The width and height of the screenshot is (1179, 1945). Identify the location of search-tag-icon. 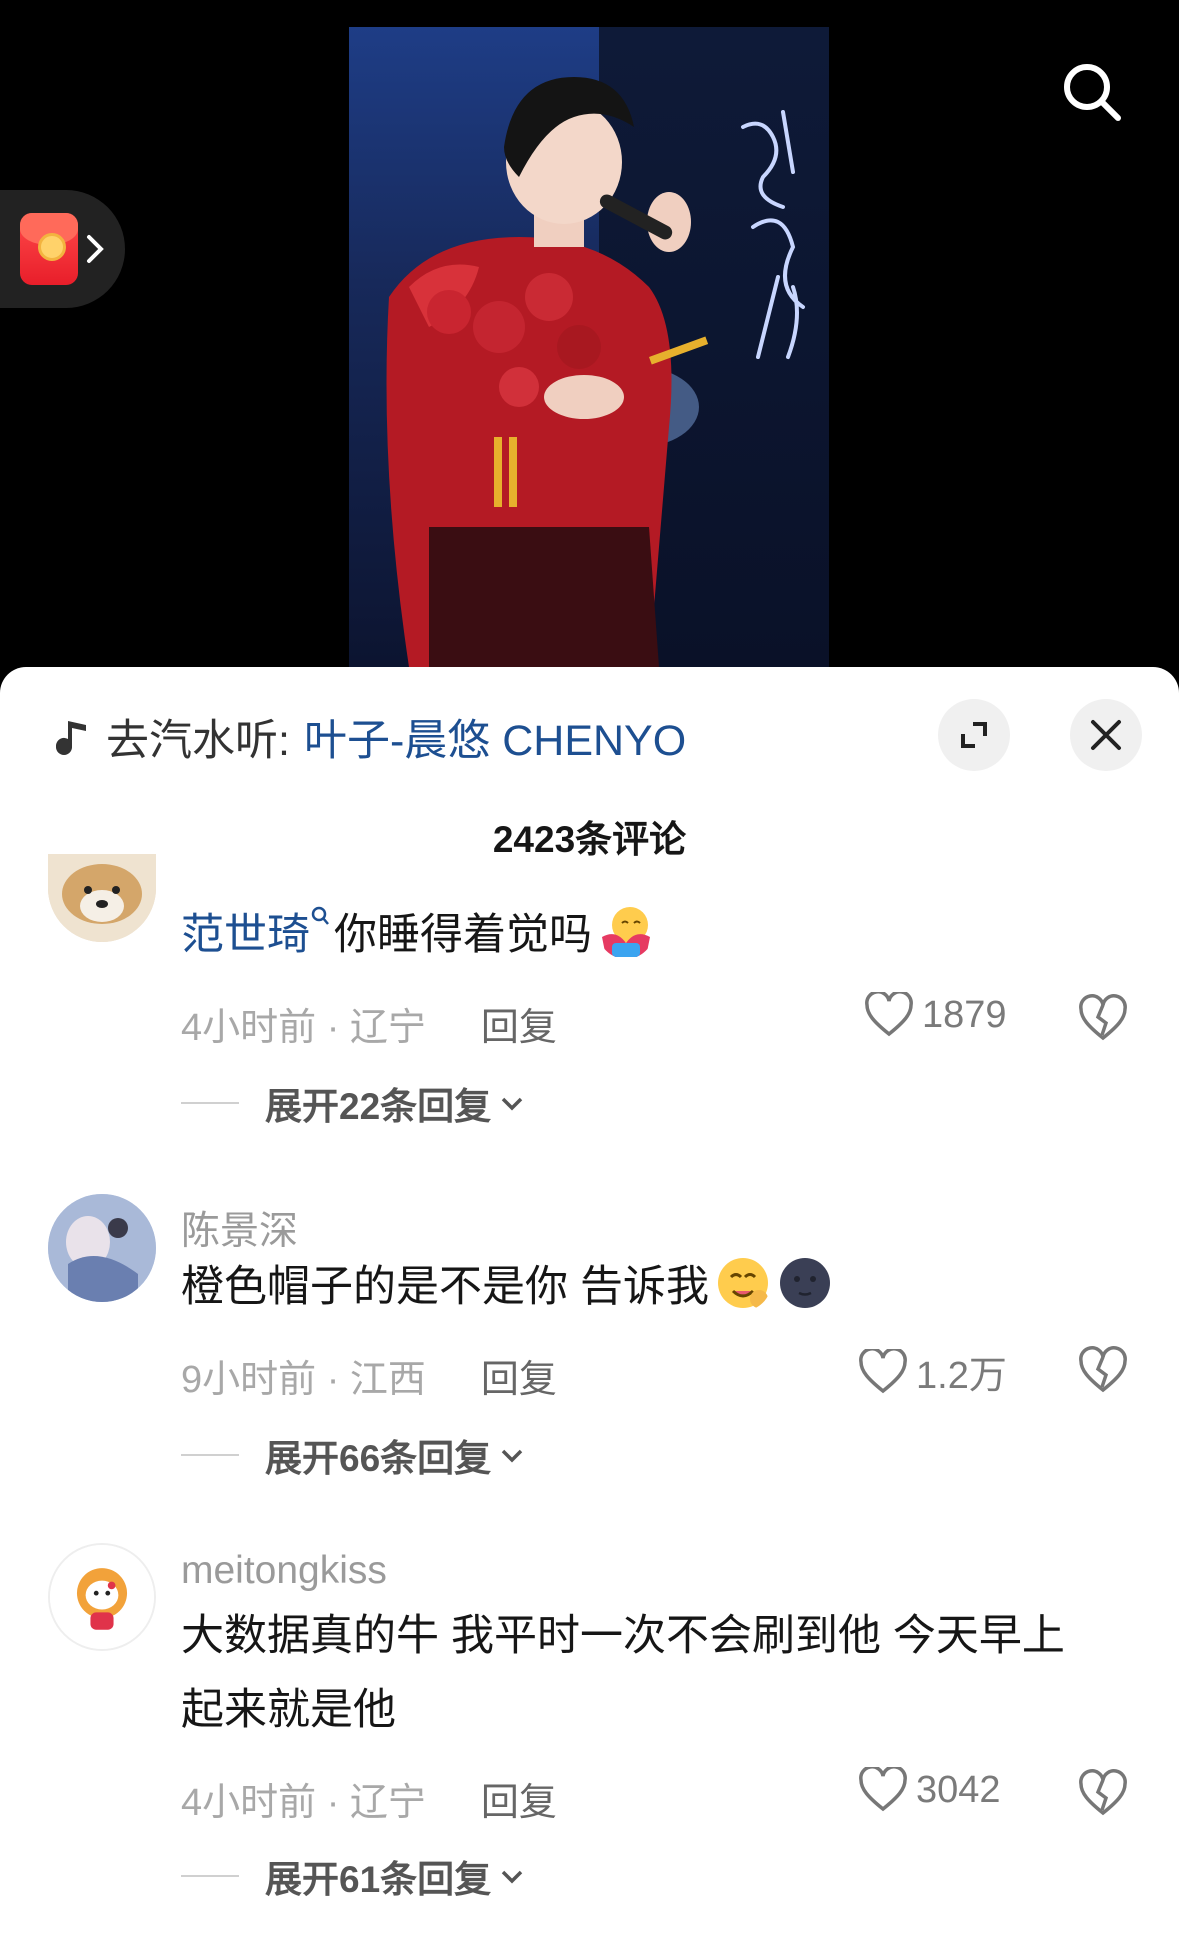
(320, 915).